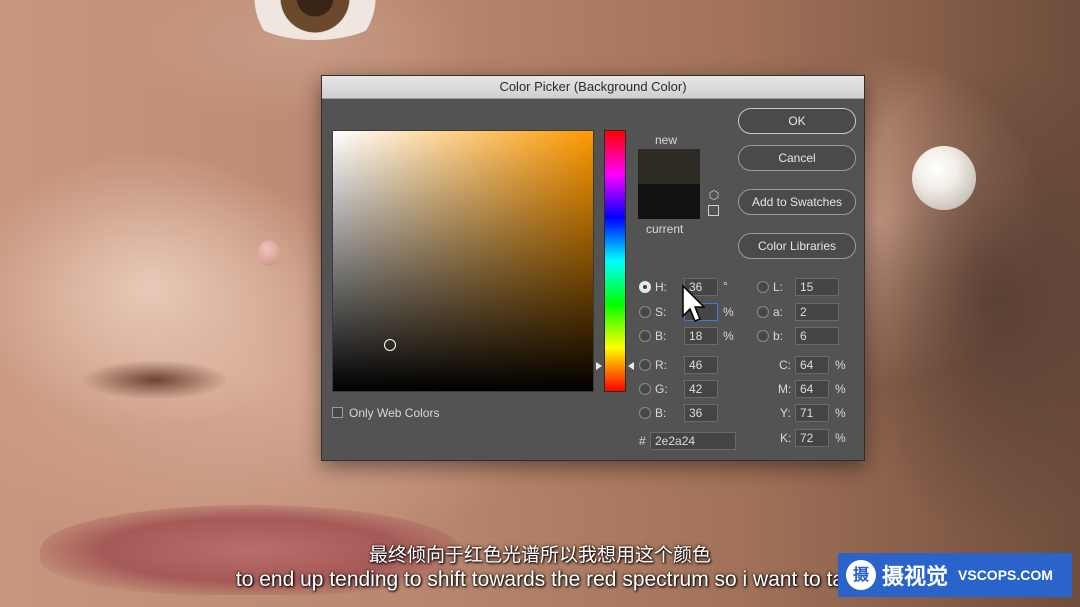 This screenshot has width=1080, height=607. Describe the element at coordinates (861, 575) in the screenshot. I see `logo-badge-icon: 摄` at that location.